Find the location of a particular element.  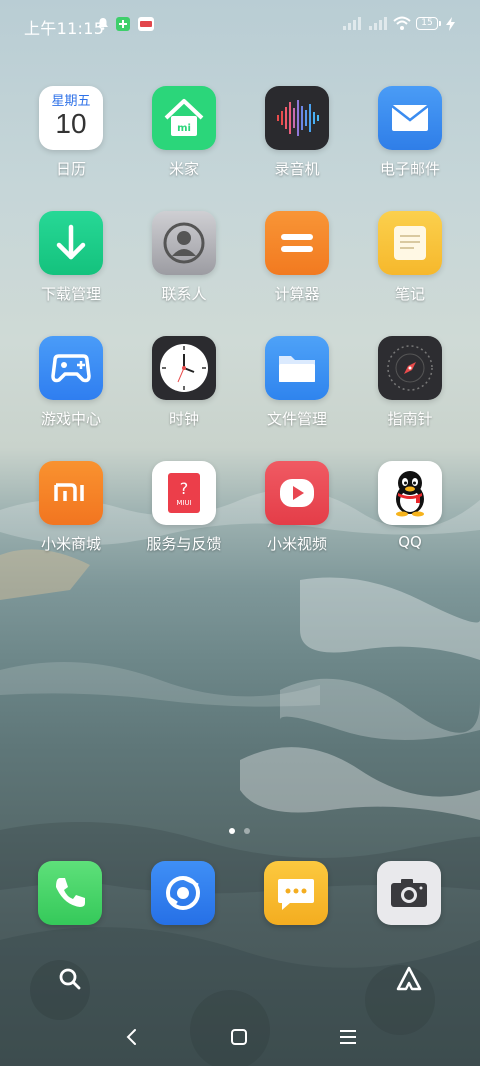

question-book-icon: ? MIUI is located at coordinates (184, 493).